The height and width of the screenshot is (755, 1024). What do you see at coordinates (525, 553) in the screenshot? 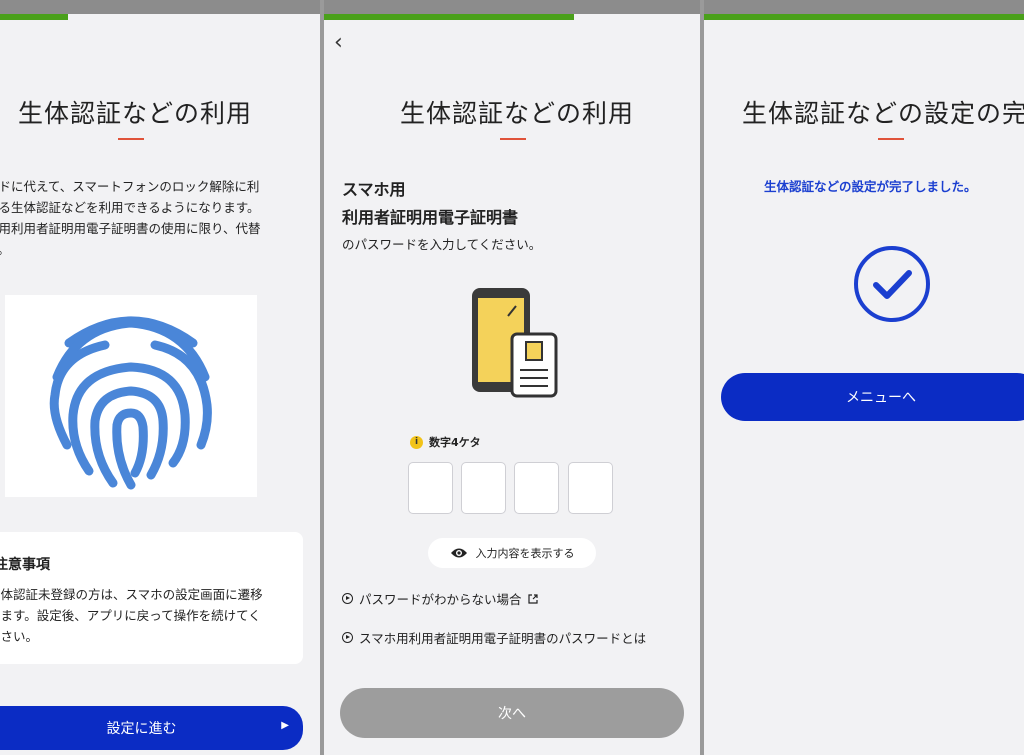
I see `show-input-label: 入力内容を表示する` at bounding box center [525, 553].